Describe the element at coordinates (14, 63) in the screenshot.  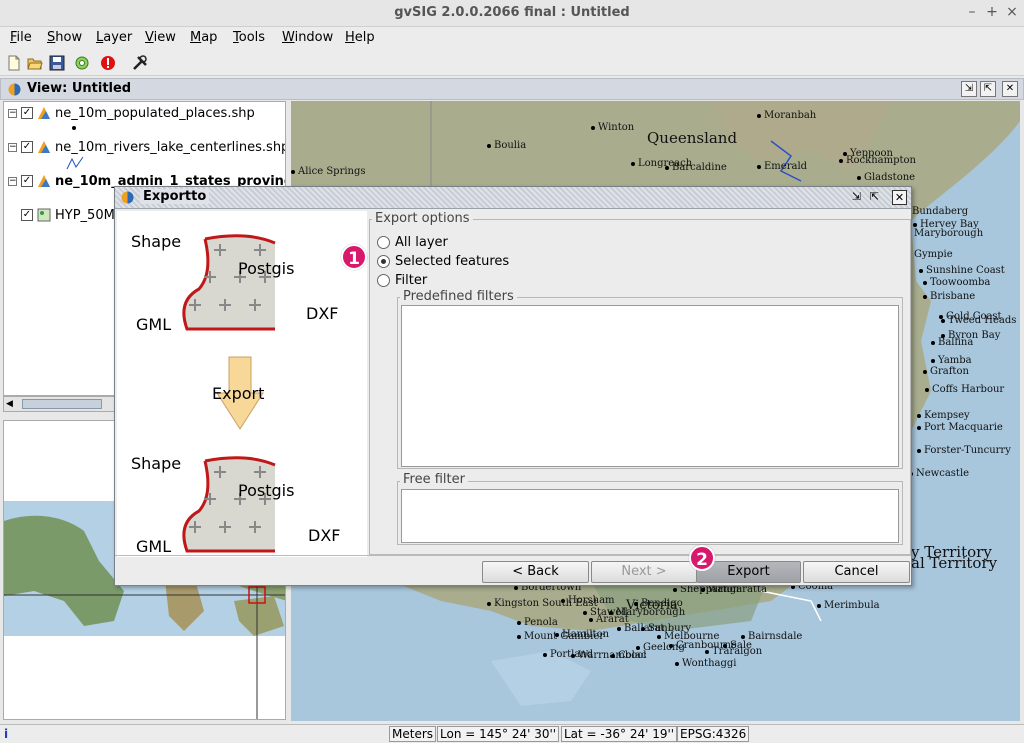
I see `new-document-icon` at that location.